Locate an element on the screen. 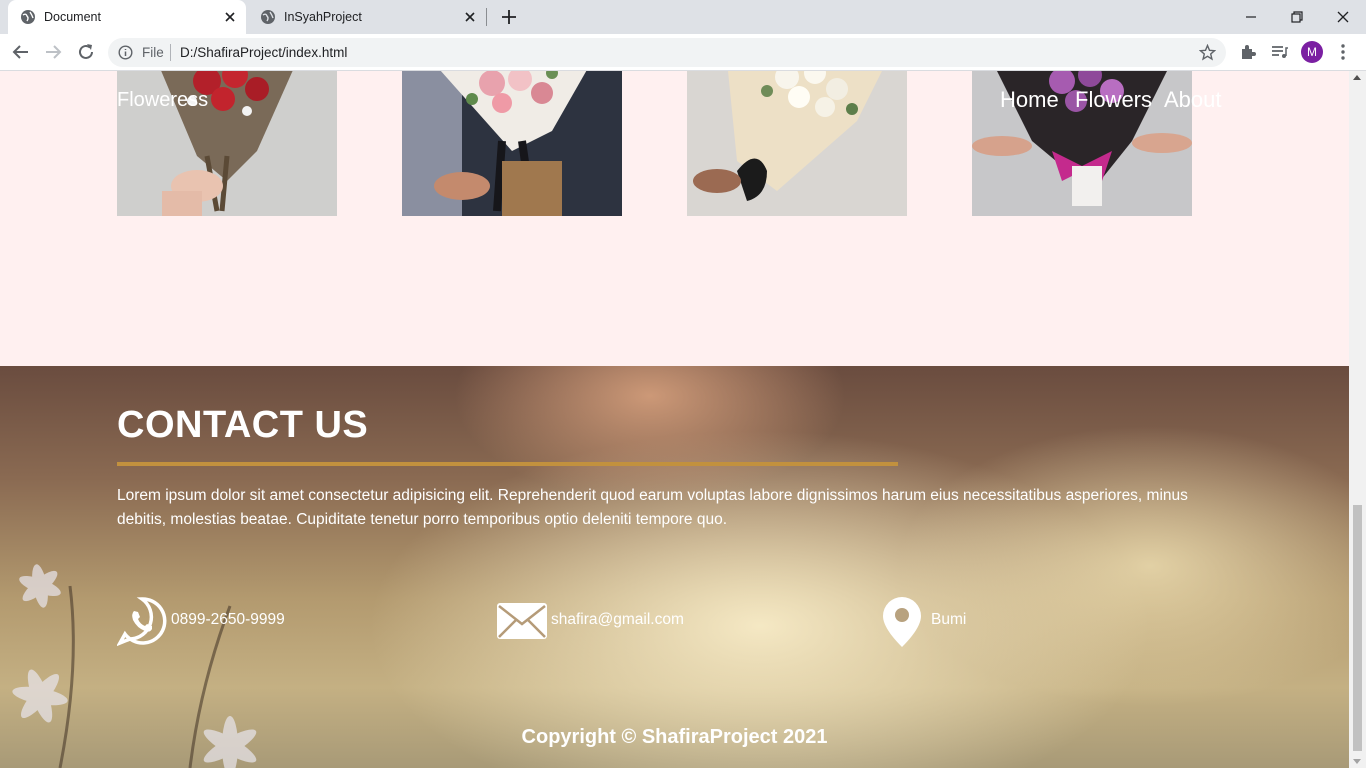  address-divider is located at coordinates (170, 52).